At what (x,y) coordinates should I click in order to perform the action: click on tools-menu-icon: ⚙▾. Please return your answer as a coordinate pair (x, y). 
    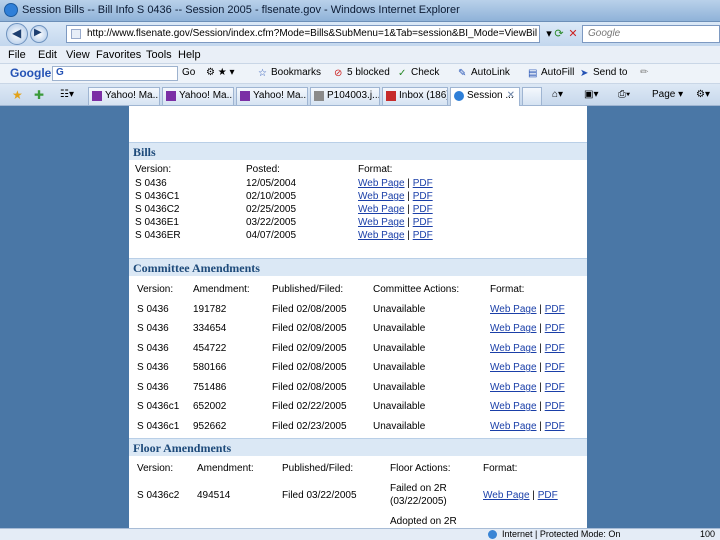
    Looking at the image, I should click on (703, 94).